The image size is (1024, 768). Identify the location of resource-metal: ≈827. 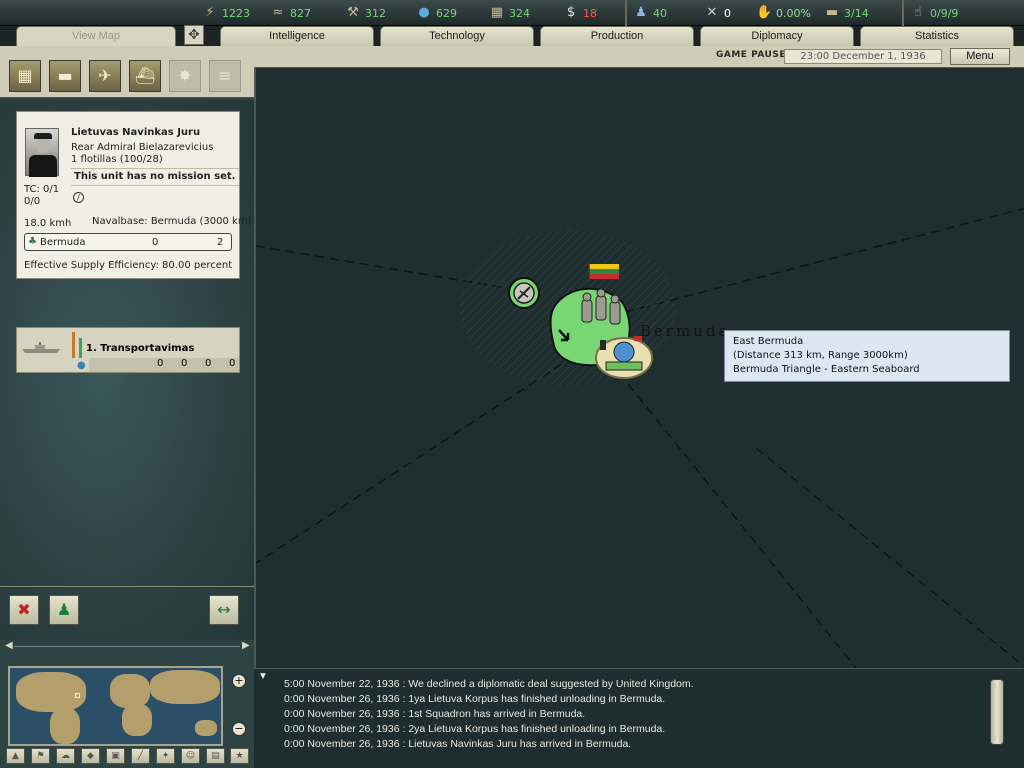
(290, 13).